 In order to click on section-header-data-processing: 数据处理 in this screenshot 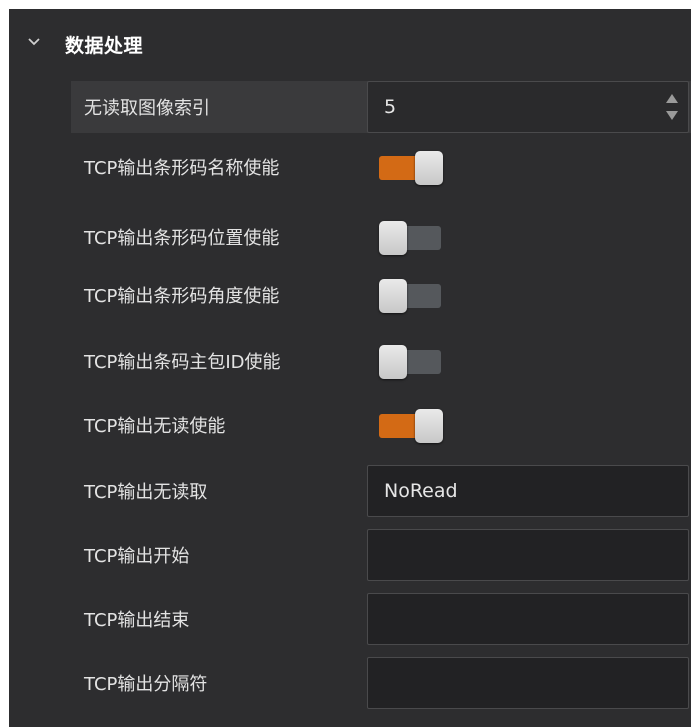, I will do `click(350, 41)`.